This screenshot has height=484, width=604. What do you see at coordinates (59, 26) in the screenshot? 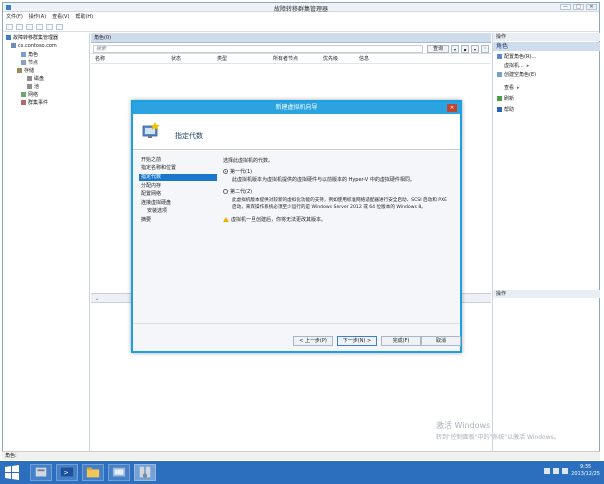
I see `panel-toggle-button` at bounding box center [59, 26].